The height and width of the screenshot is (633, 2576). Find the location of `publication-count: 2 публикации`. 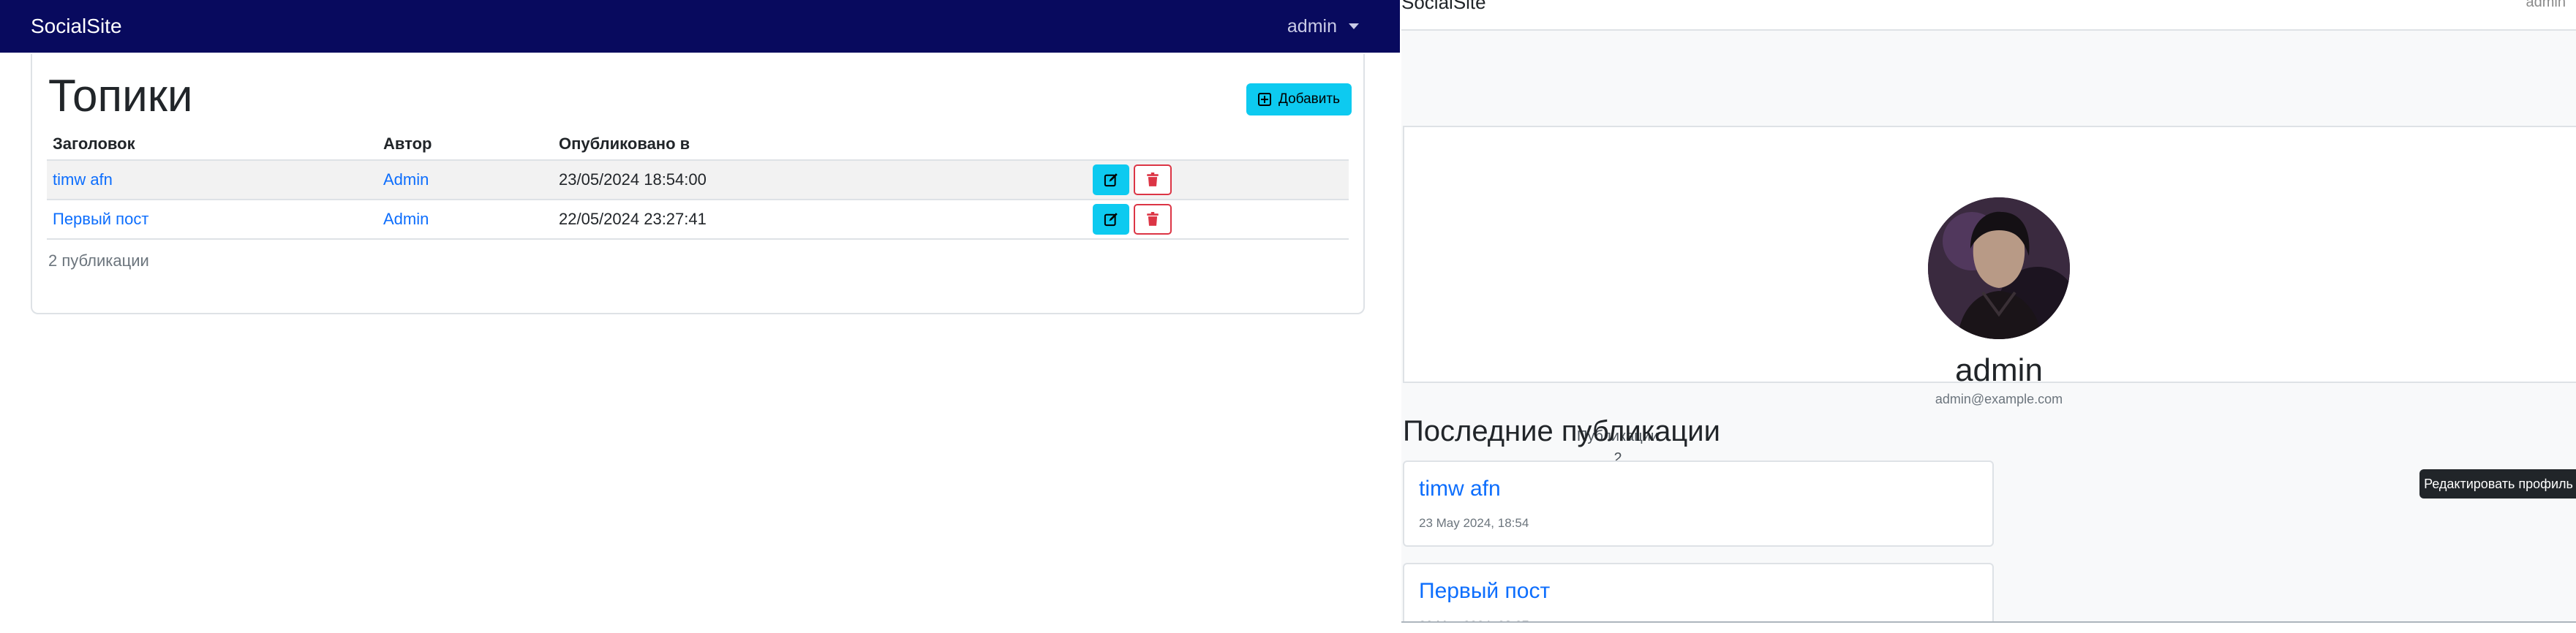

publication-count: 2 публикации is located at coordinates (98, 260).